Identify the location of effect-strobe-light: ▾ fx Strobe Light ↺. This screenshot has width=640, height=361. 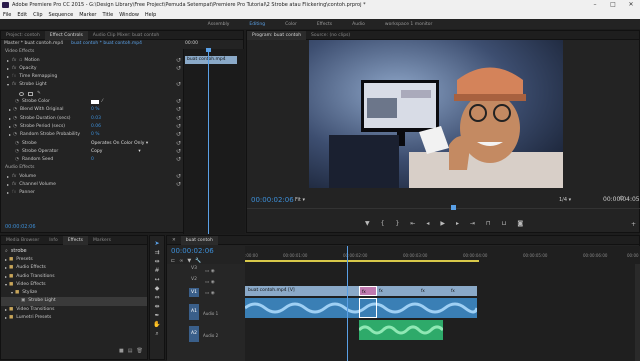
(92, 85).